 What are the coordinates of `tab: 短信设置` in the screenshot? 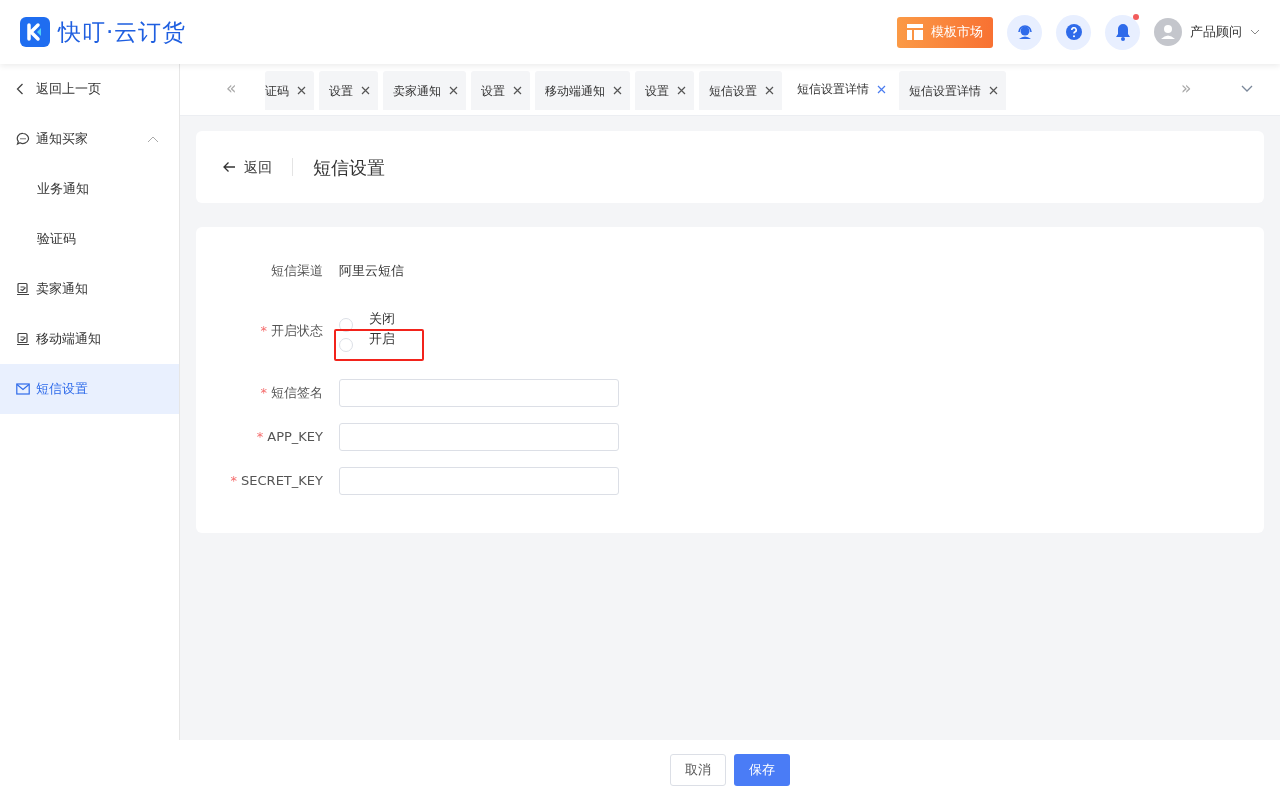 It's located at (740, 90).